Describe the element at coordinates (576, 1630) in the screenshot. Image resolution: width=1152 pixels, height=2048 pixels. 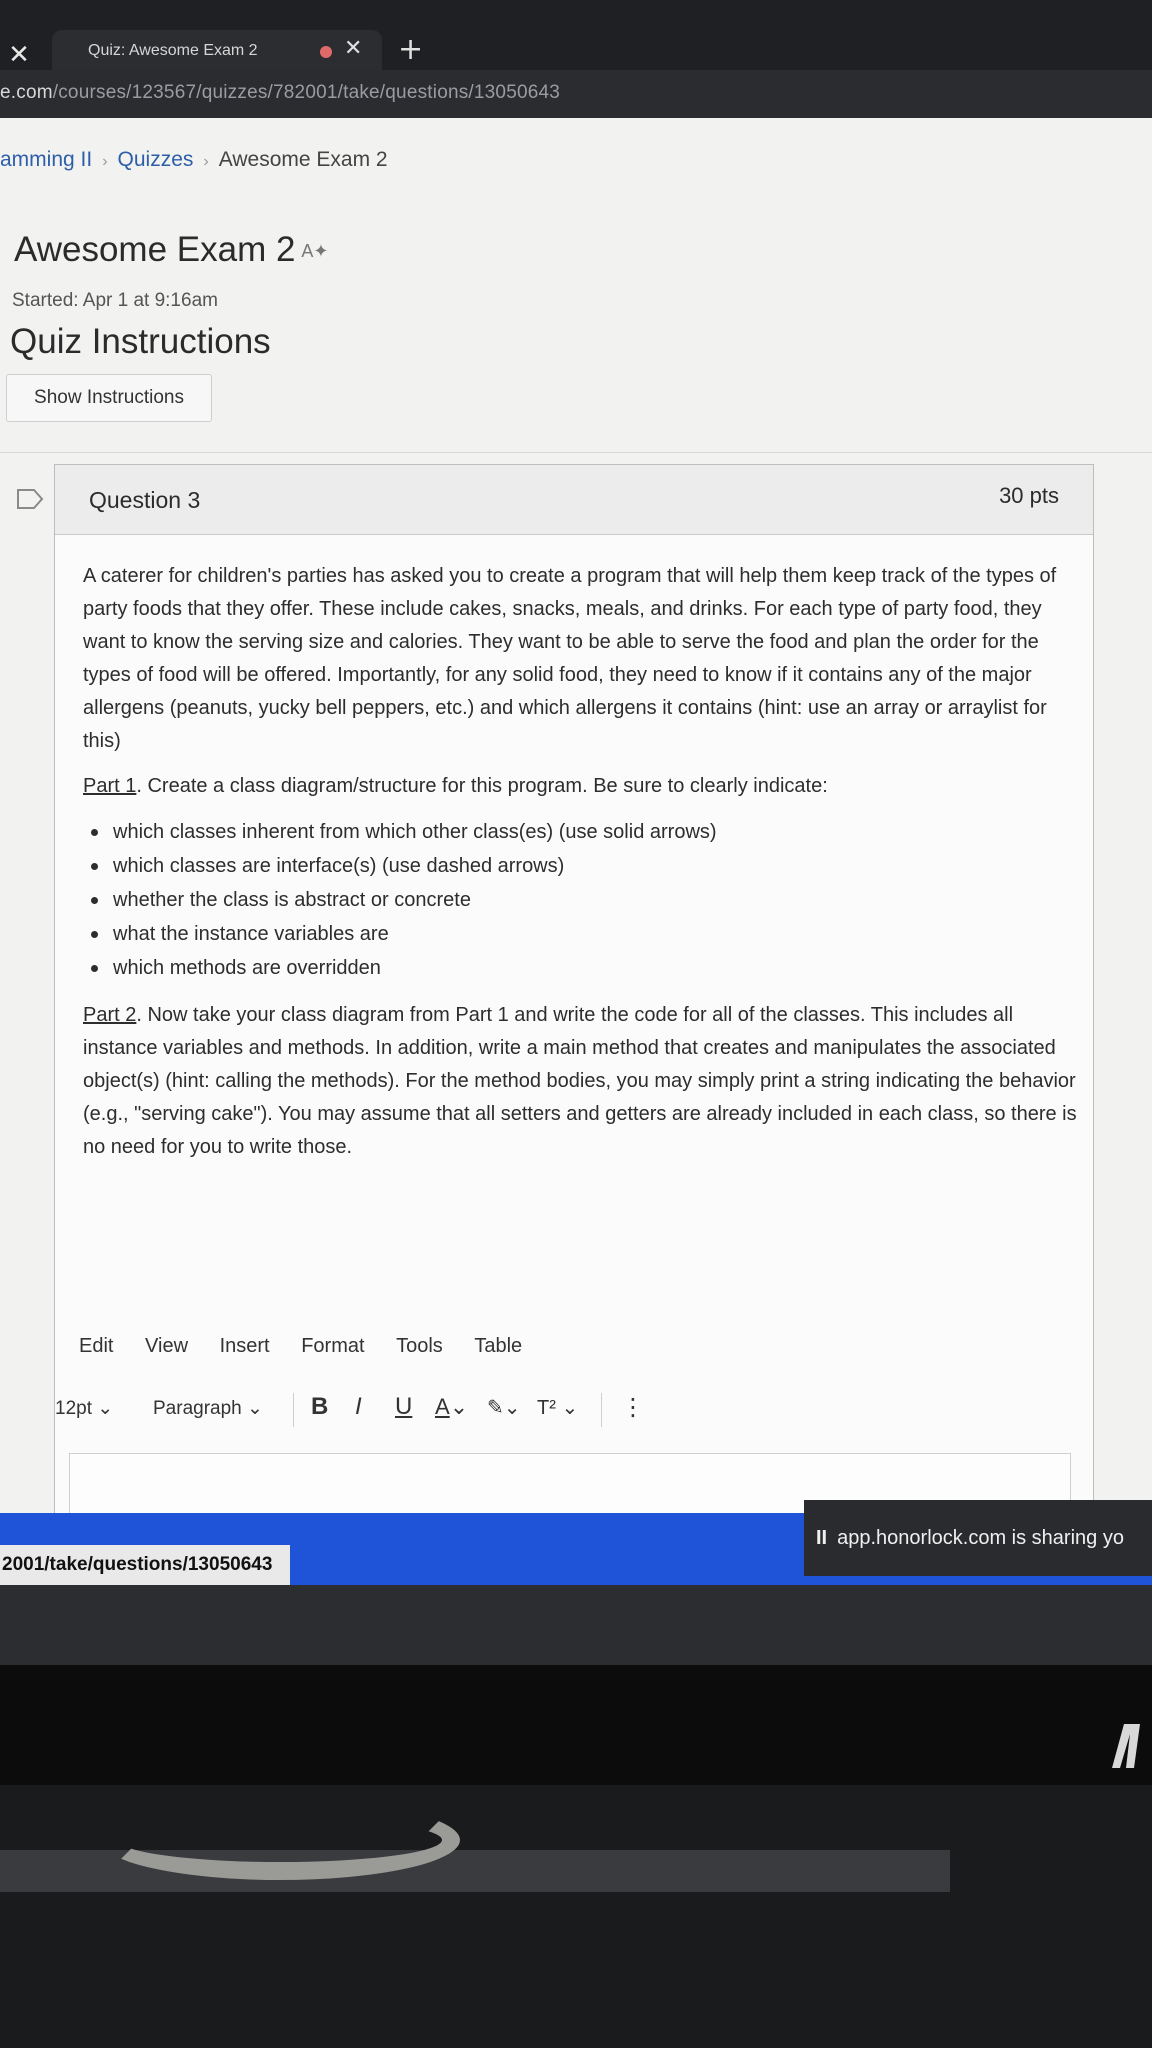
I see `monitor-bezel` at that location.